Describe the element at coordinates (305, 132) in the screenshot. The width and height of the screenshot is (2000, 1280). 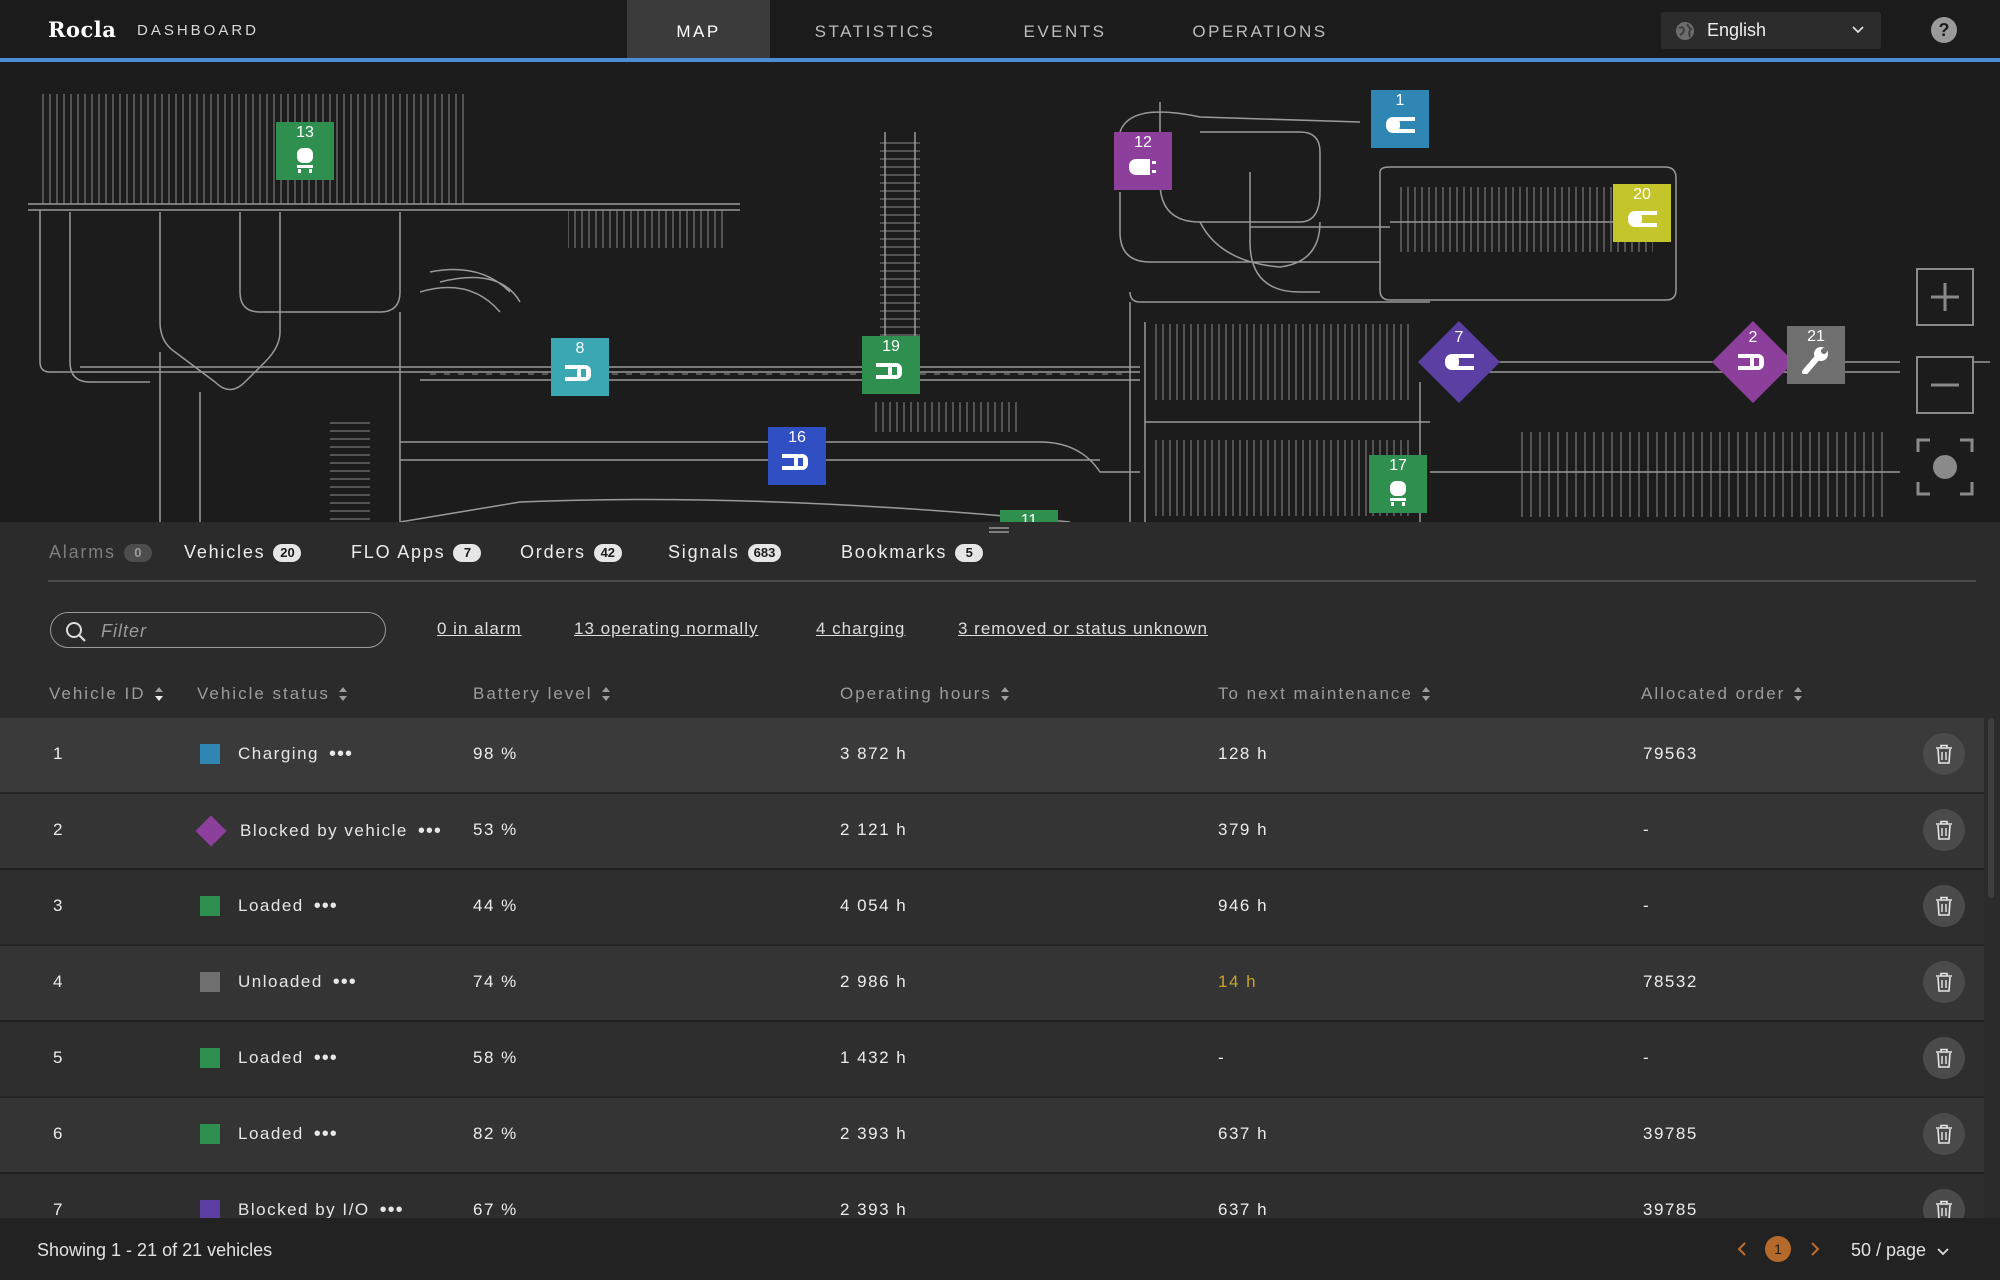
I see `vehicle-number: 13` at that location.